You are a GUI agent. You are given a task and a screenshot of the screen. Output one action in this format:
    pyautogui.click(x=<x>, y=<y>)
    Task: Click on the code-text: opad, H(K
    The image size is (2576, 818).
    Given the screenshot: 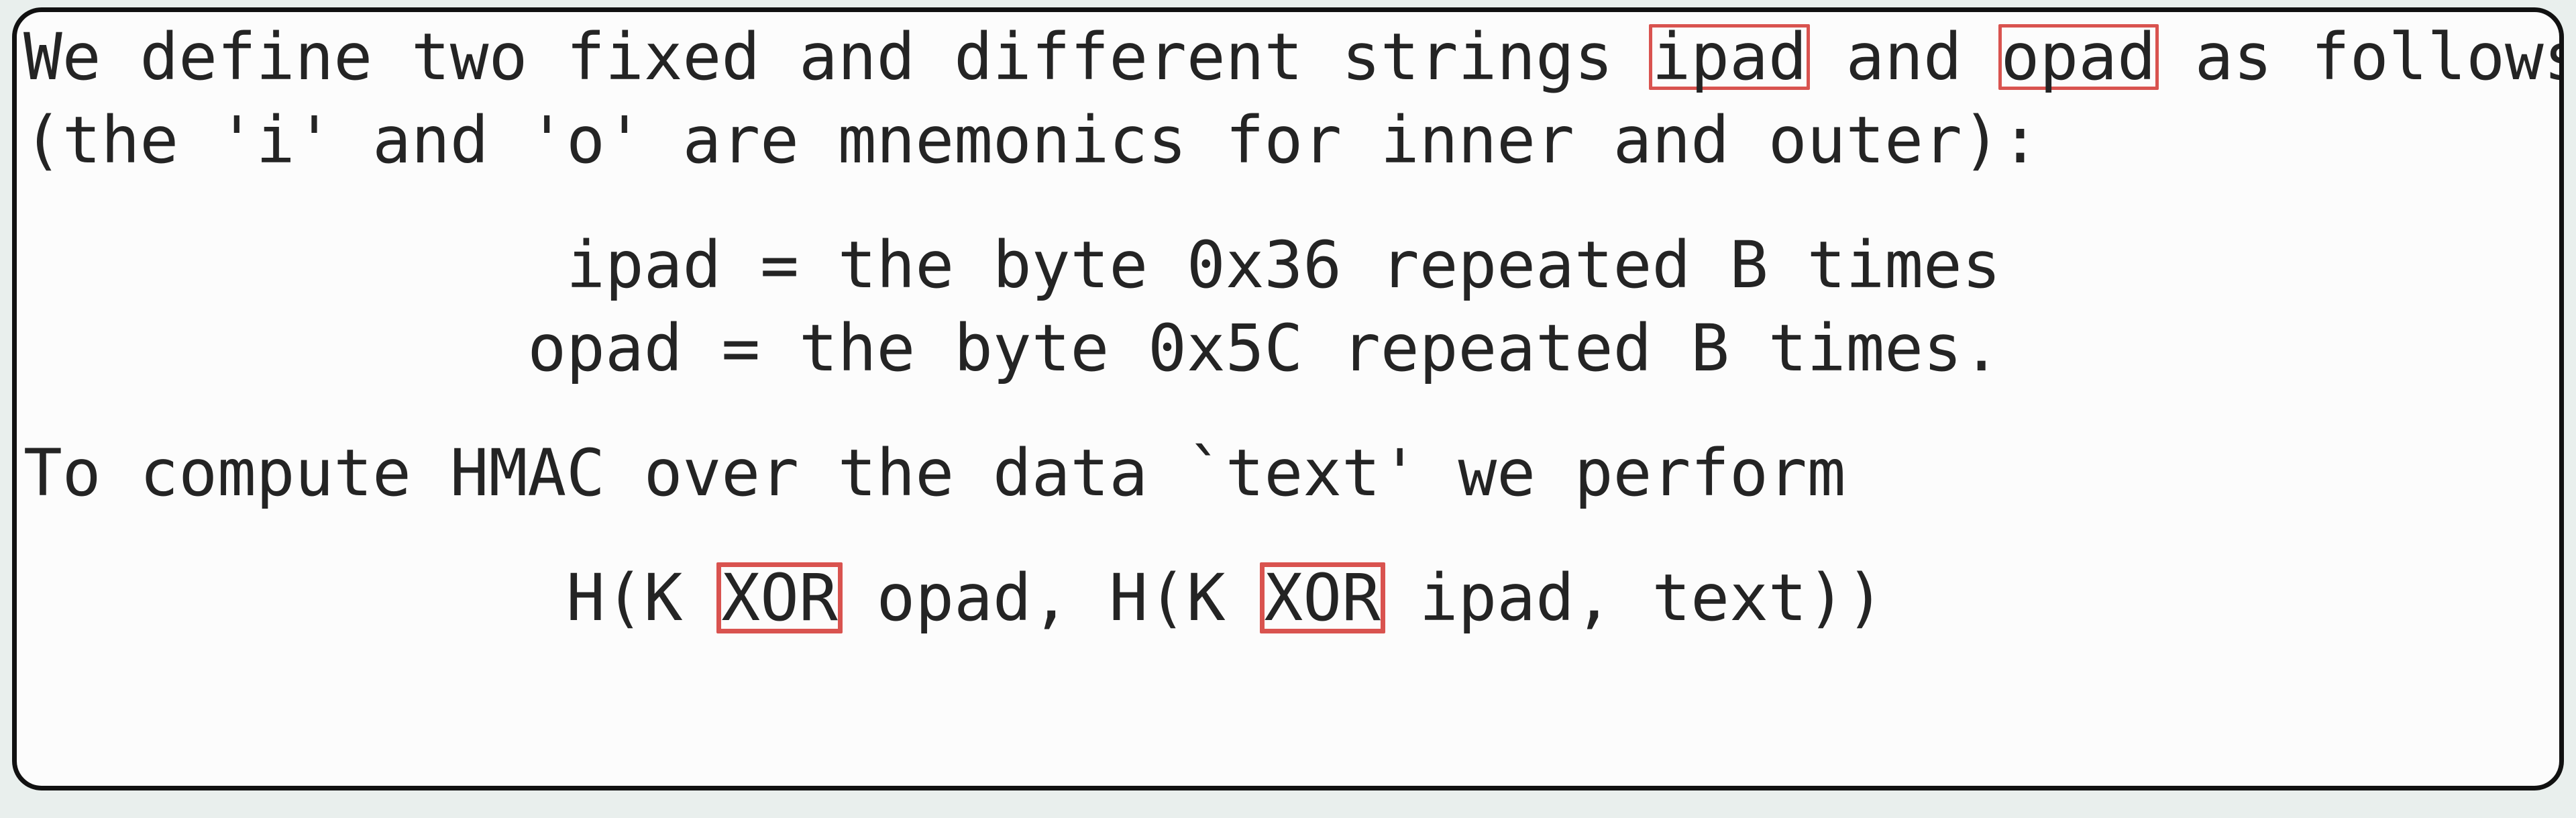 What is the action you would take?
    pyautogui.click(x=1051, y=597)
    